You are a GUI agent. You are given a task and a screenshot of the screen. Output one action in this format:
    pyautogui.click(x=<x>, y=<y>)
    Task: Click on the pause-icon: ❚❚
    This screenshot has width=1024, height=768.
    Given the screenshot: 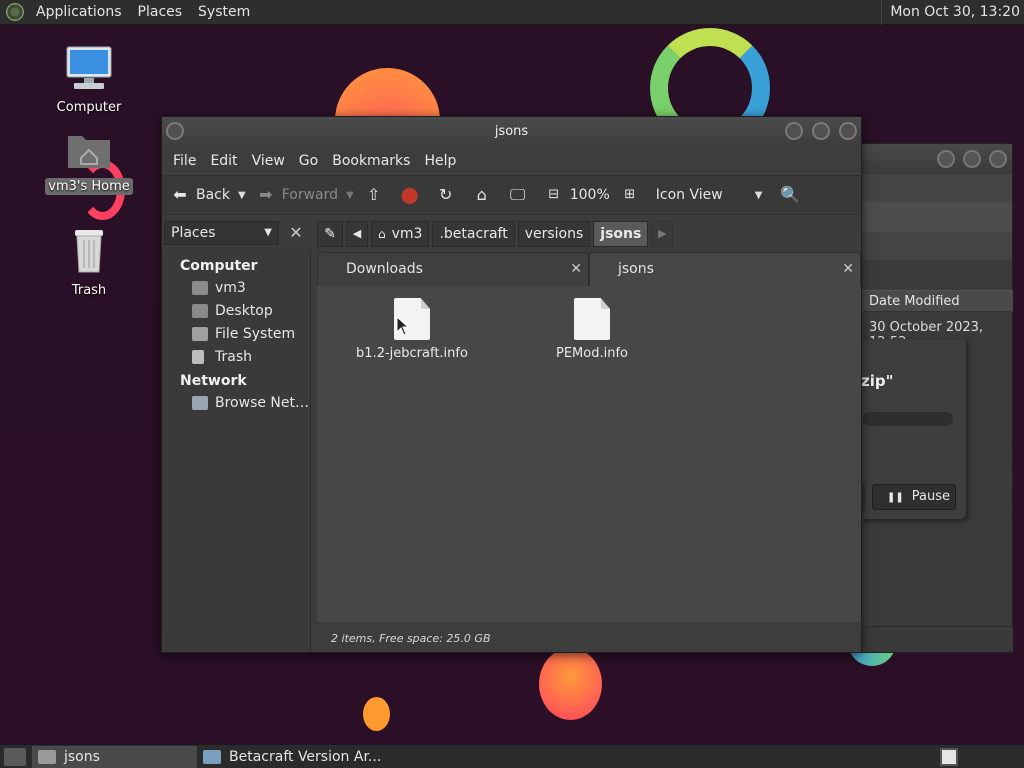 What is the action you would take?
    pyautogui.click(x=895, y=497)
    